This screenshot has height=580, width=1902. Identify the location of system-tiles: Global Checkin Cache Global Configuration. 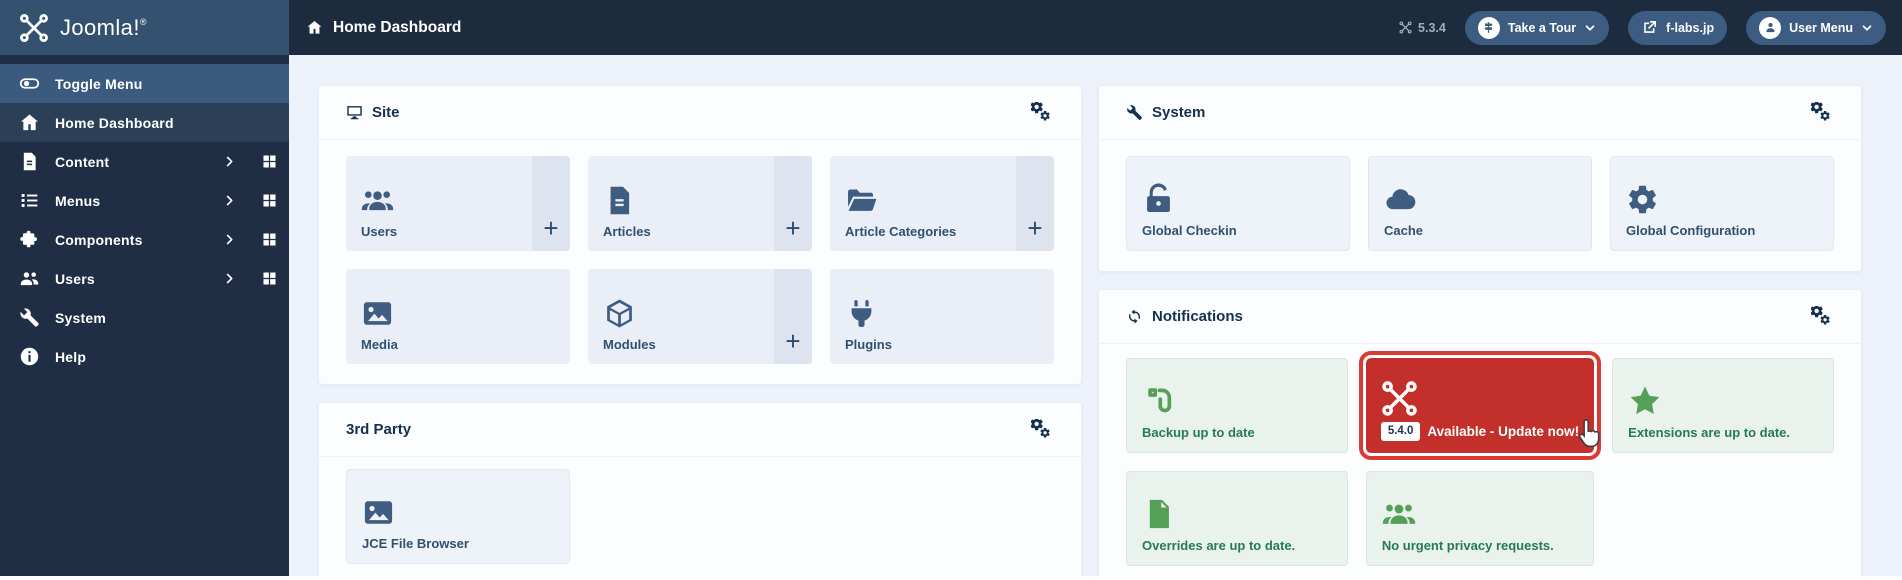
(1480, 205).